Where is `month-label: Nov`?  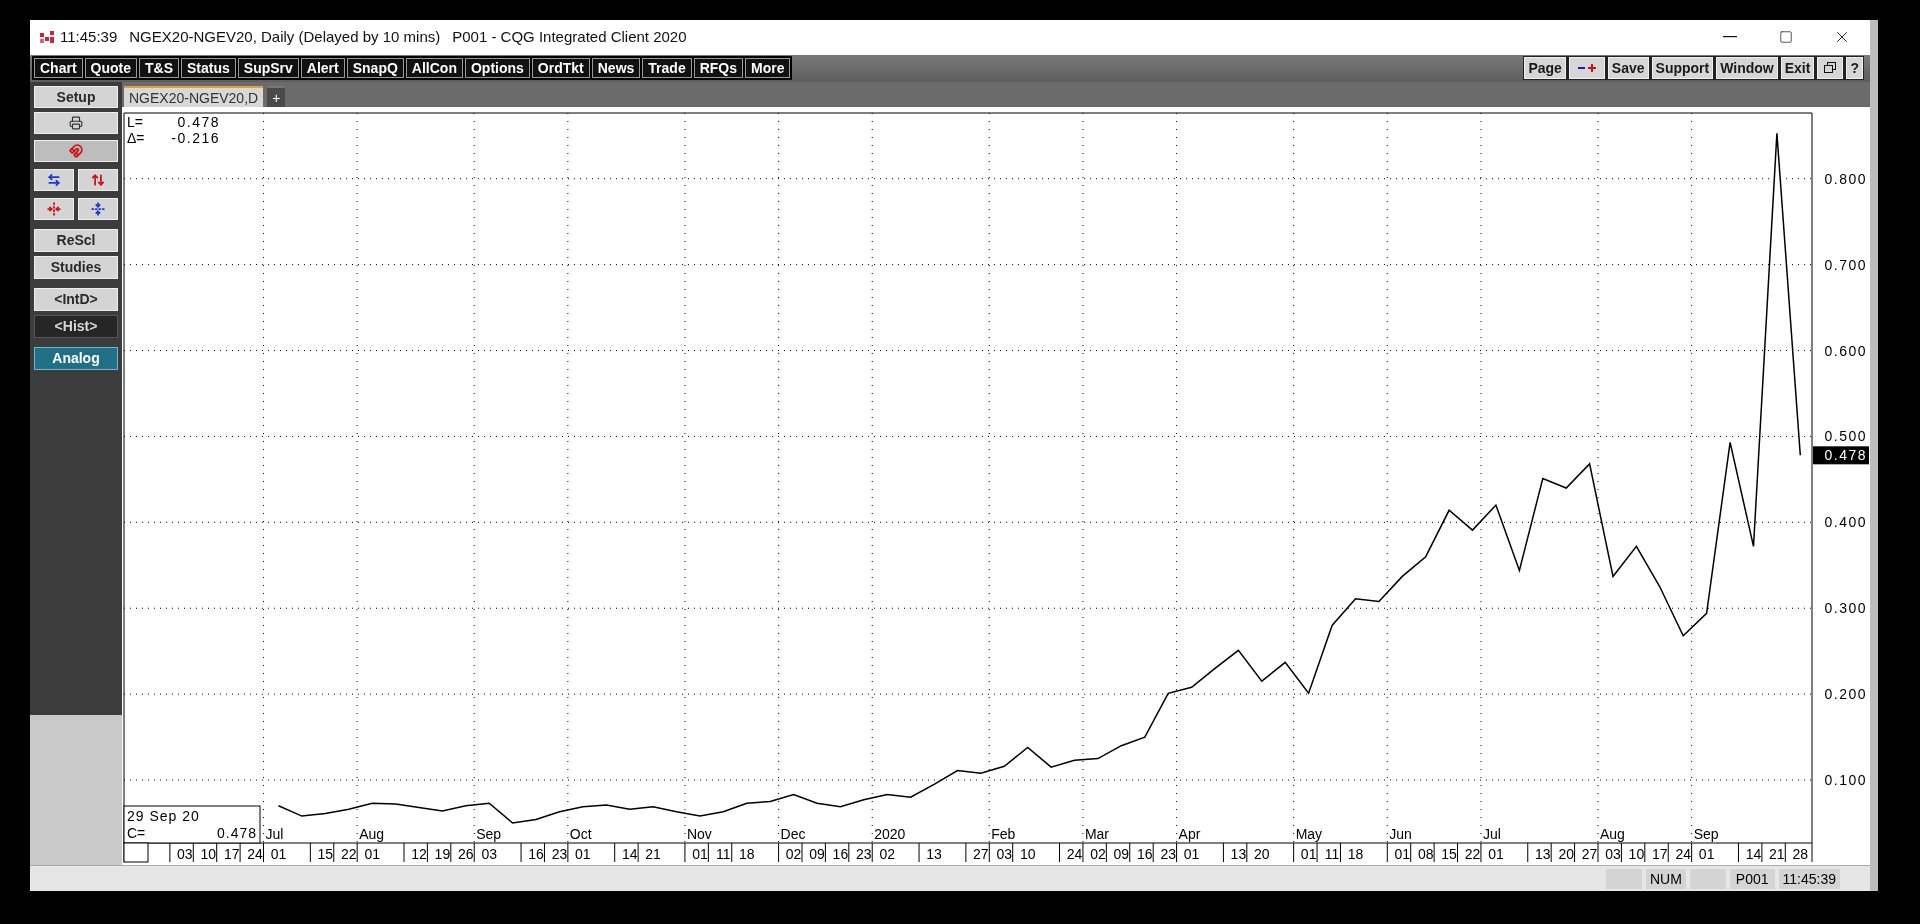 month-label: Nov is located at coordinates (699, 834).